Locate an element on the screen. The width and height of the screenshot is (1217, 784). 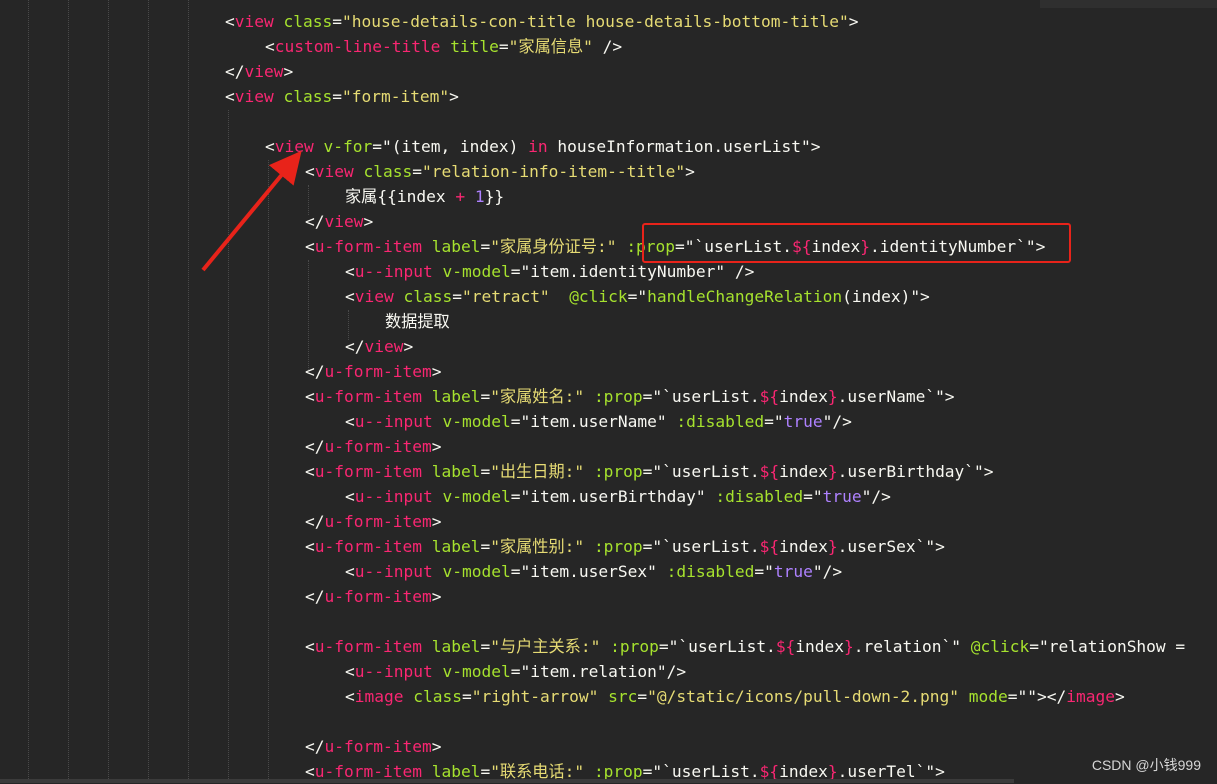
red-arrow-icon is located at coordinates (251, 211).